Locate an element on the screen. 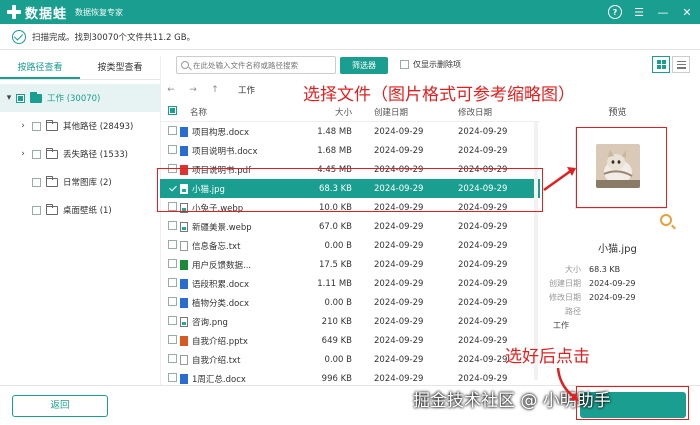 The height and width of the screenshot is (425, 700). caret-down-icon: ▾ is located at coordinates (9, 98).